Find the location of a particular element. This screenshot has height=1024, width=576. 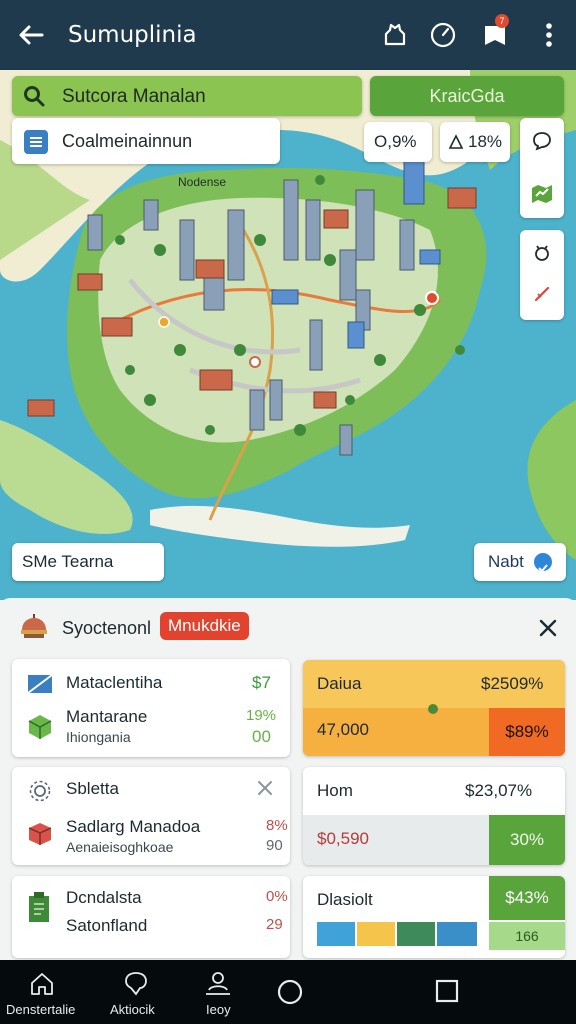

left-card-2-title: Sbletta is located at coordinates (92, 788).